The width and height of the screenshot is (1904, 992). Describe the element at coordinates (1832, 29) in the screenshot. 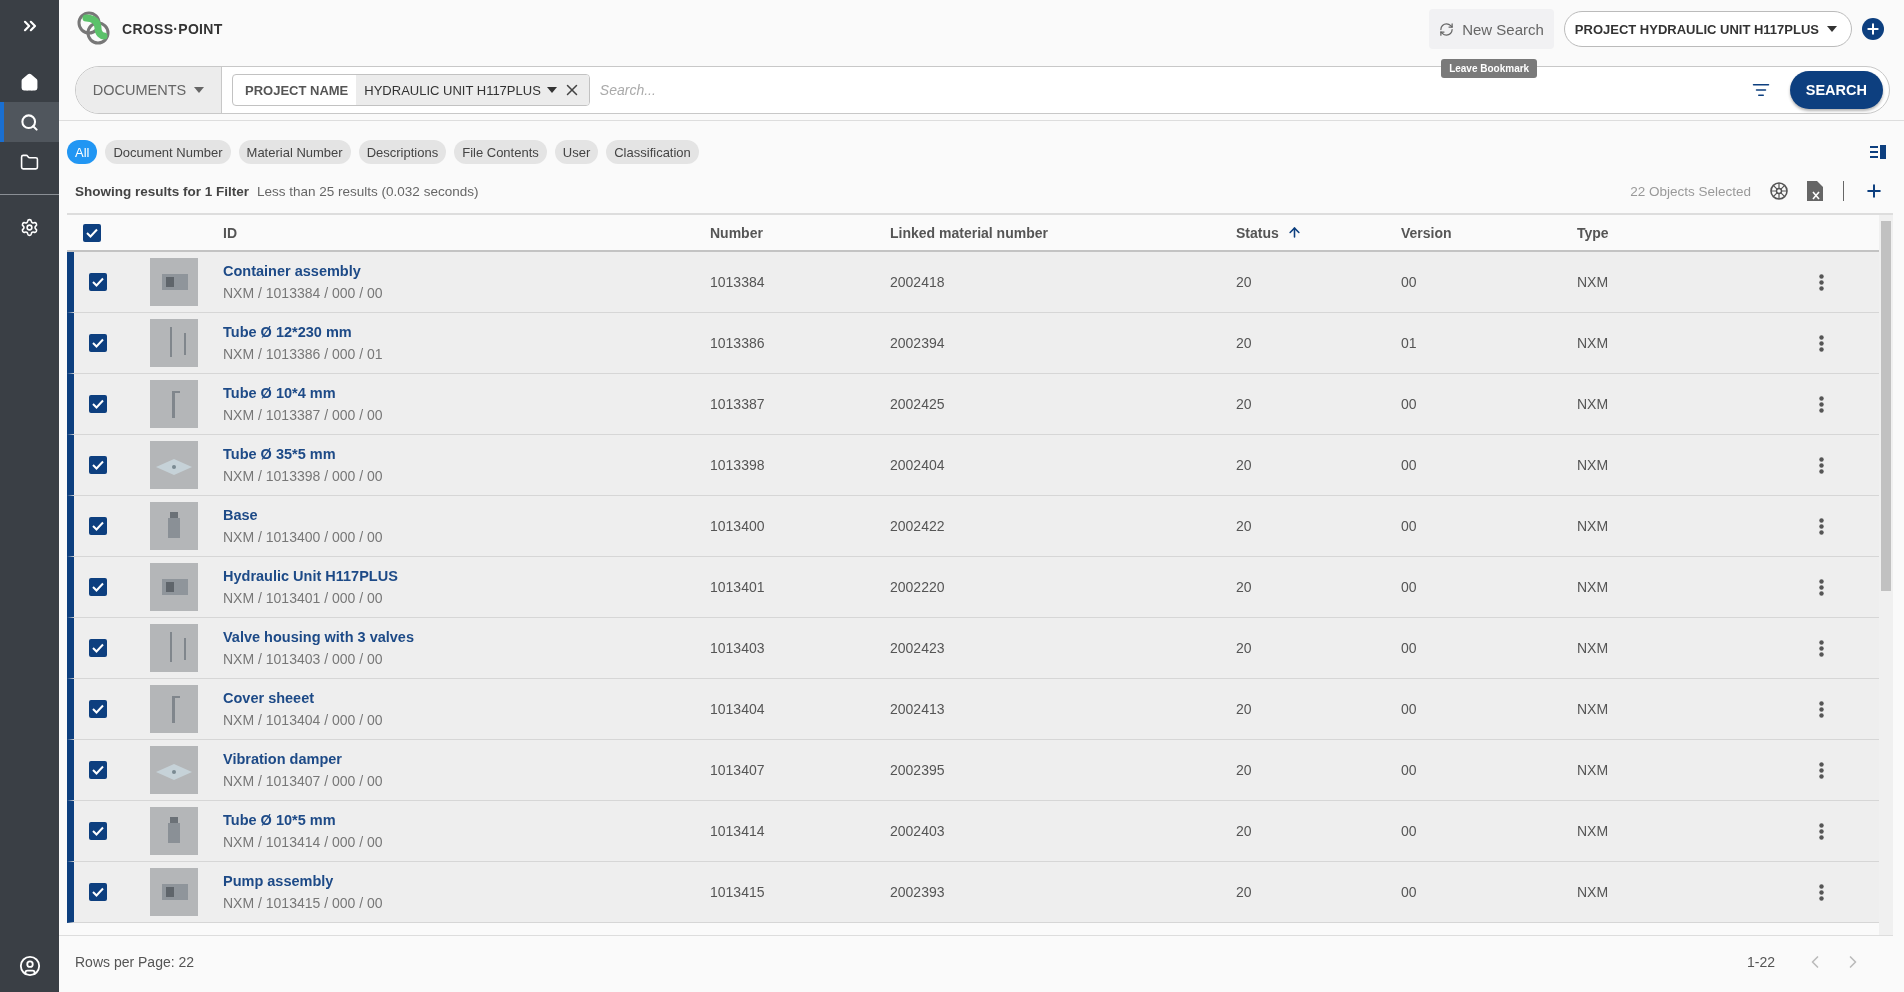

I see `caret-icon` at that location.